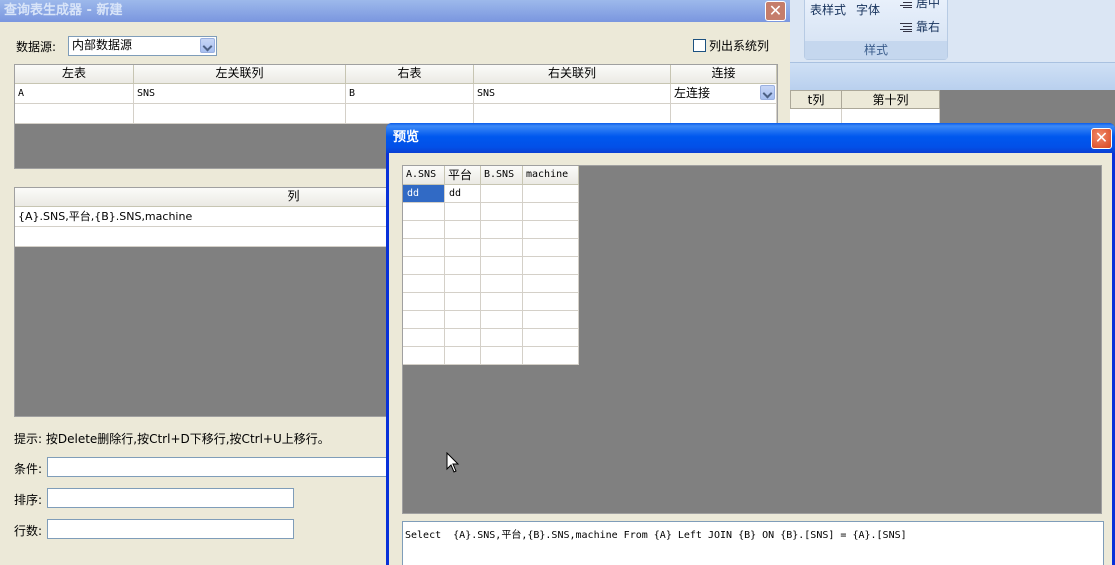 The image size is (1115, 565). I want to click on dialog-title-bar: 查询表生成器 - 新建 ✕, so click(395, 11).